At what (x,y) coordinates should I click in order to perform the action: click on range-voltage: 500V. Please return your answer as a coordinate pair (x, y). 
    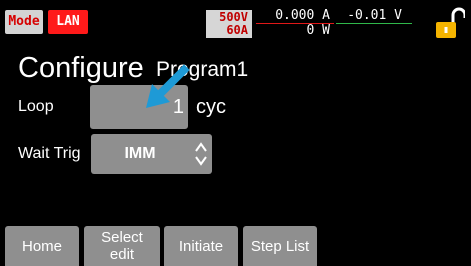
    Looking at the image, I should click on (233, 17).